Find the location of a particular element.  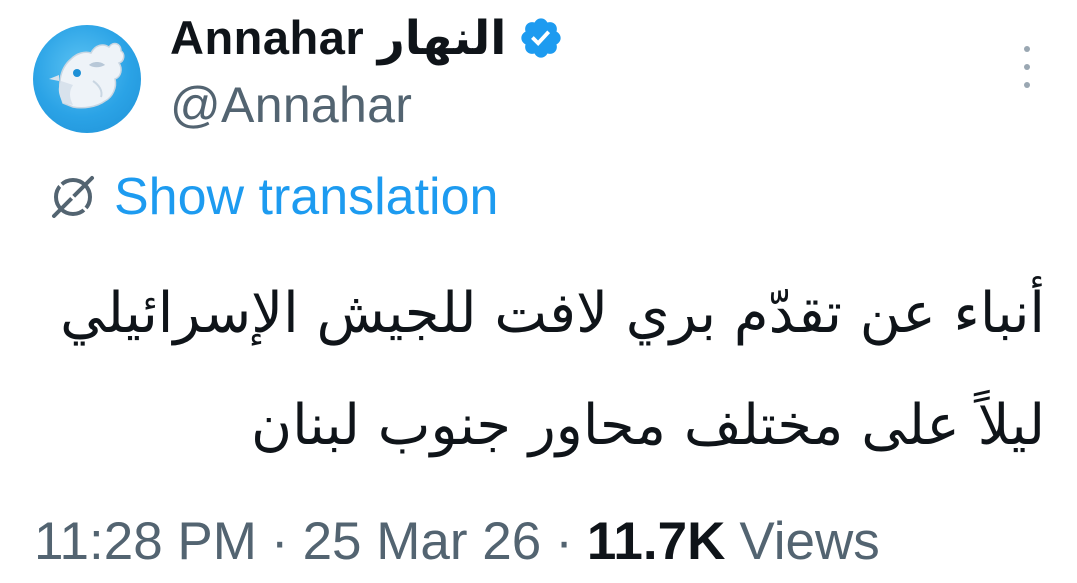

avatar is located at coordinates (87, 79).